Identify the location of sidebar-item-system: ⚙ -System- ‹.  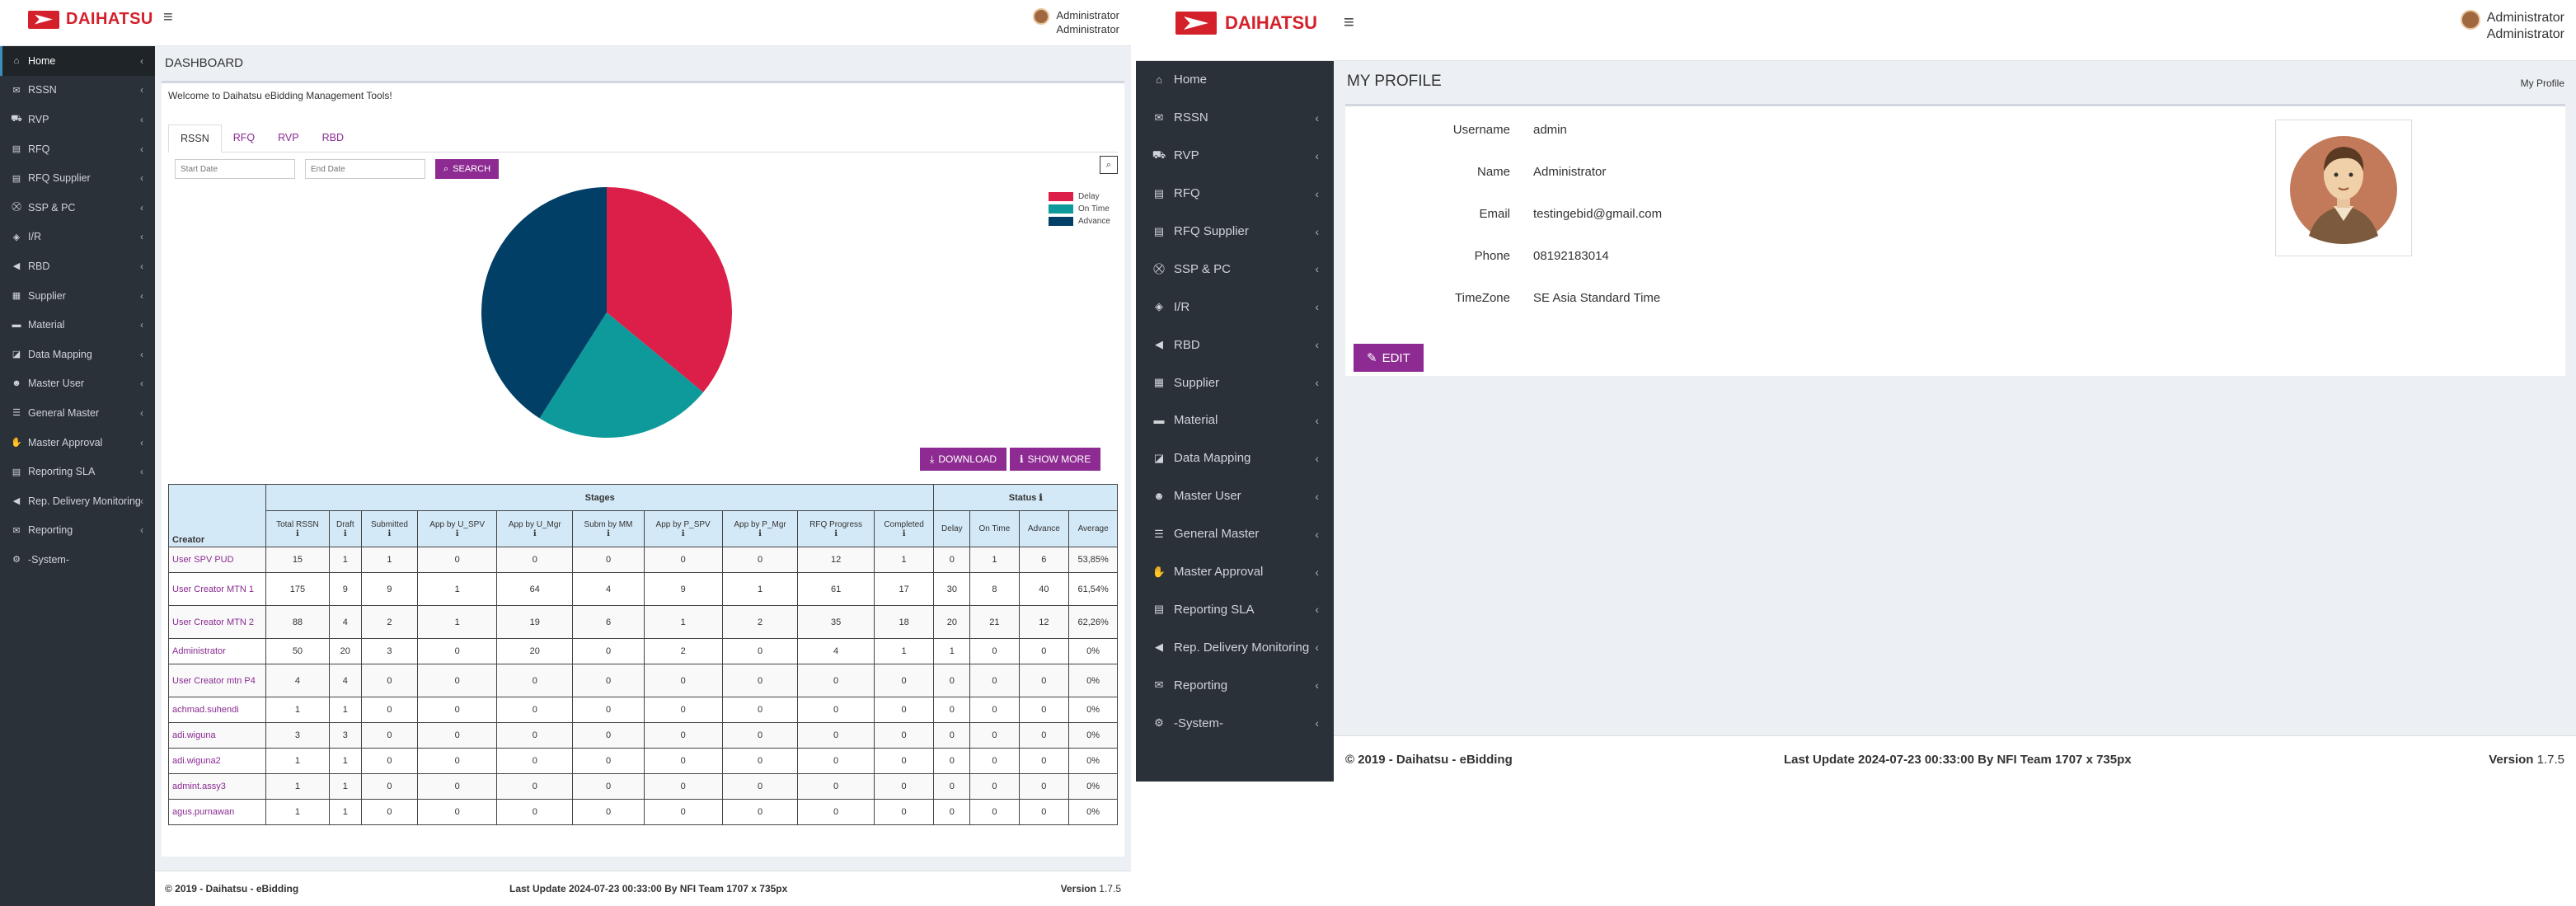
(1235, 723).